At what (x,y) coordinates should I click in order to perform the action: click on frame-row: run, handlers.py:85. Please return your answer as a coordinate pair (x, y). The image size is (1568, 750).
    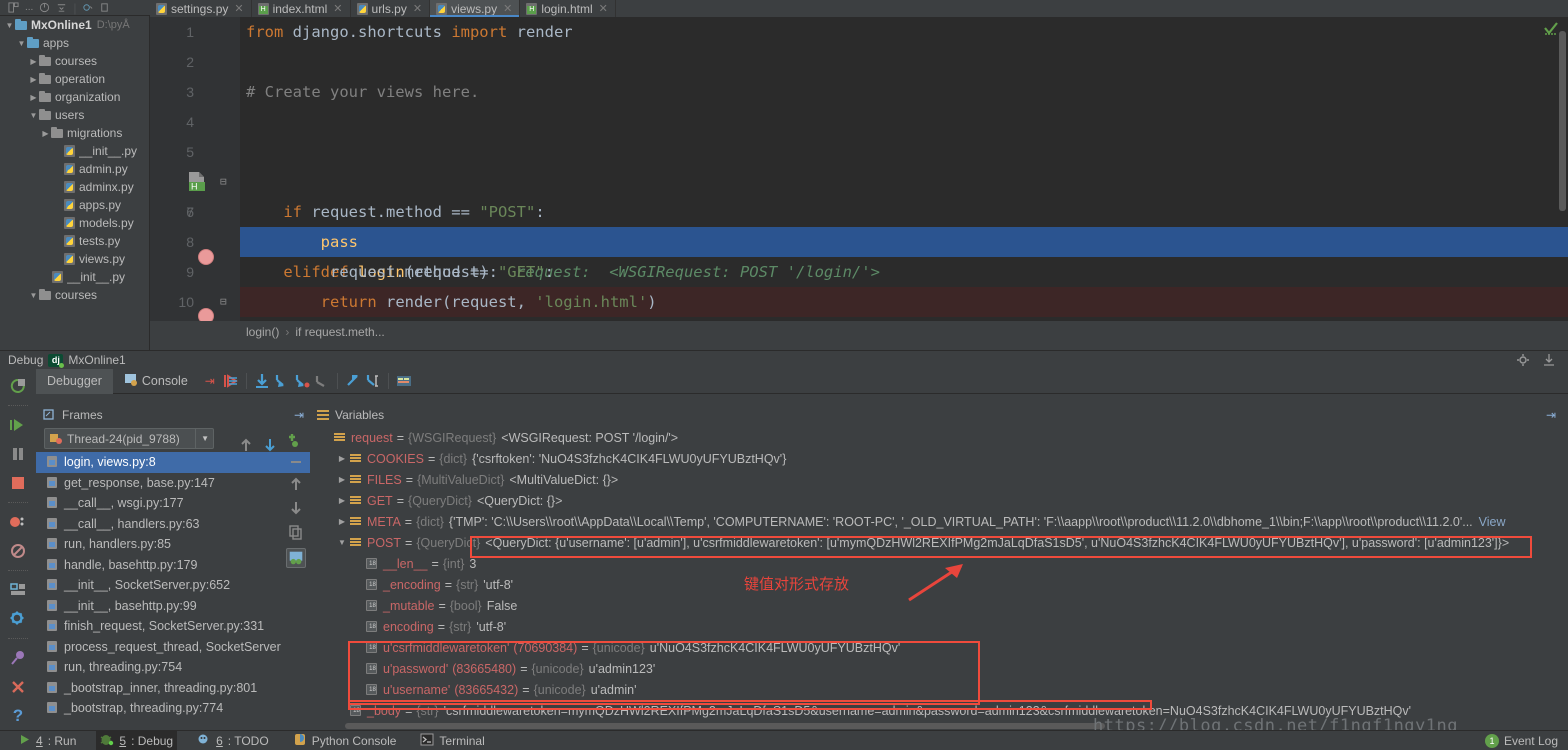
    Looking at the image, I should click on (173, 544).